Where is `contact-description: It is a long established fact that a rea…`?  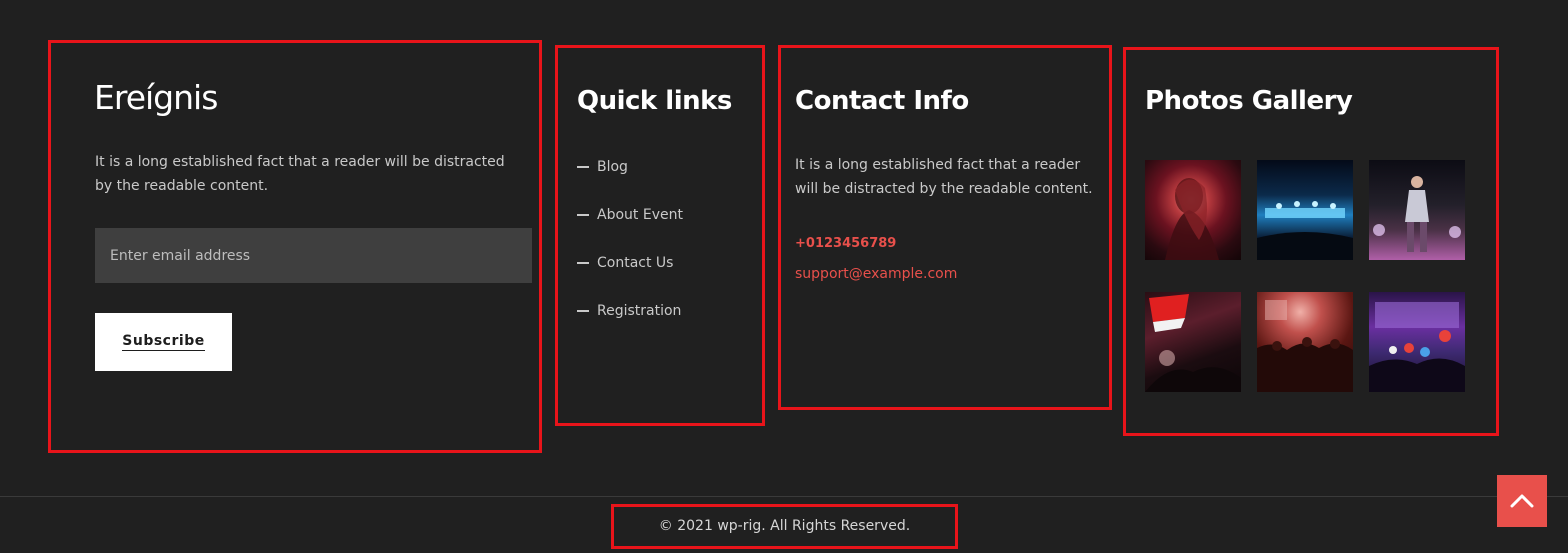
contact-description: It is a long established fact that a rea… is located at coordinates (944, 177).